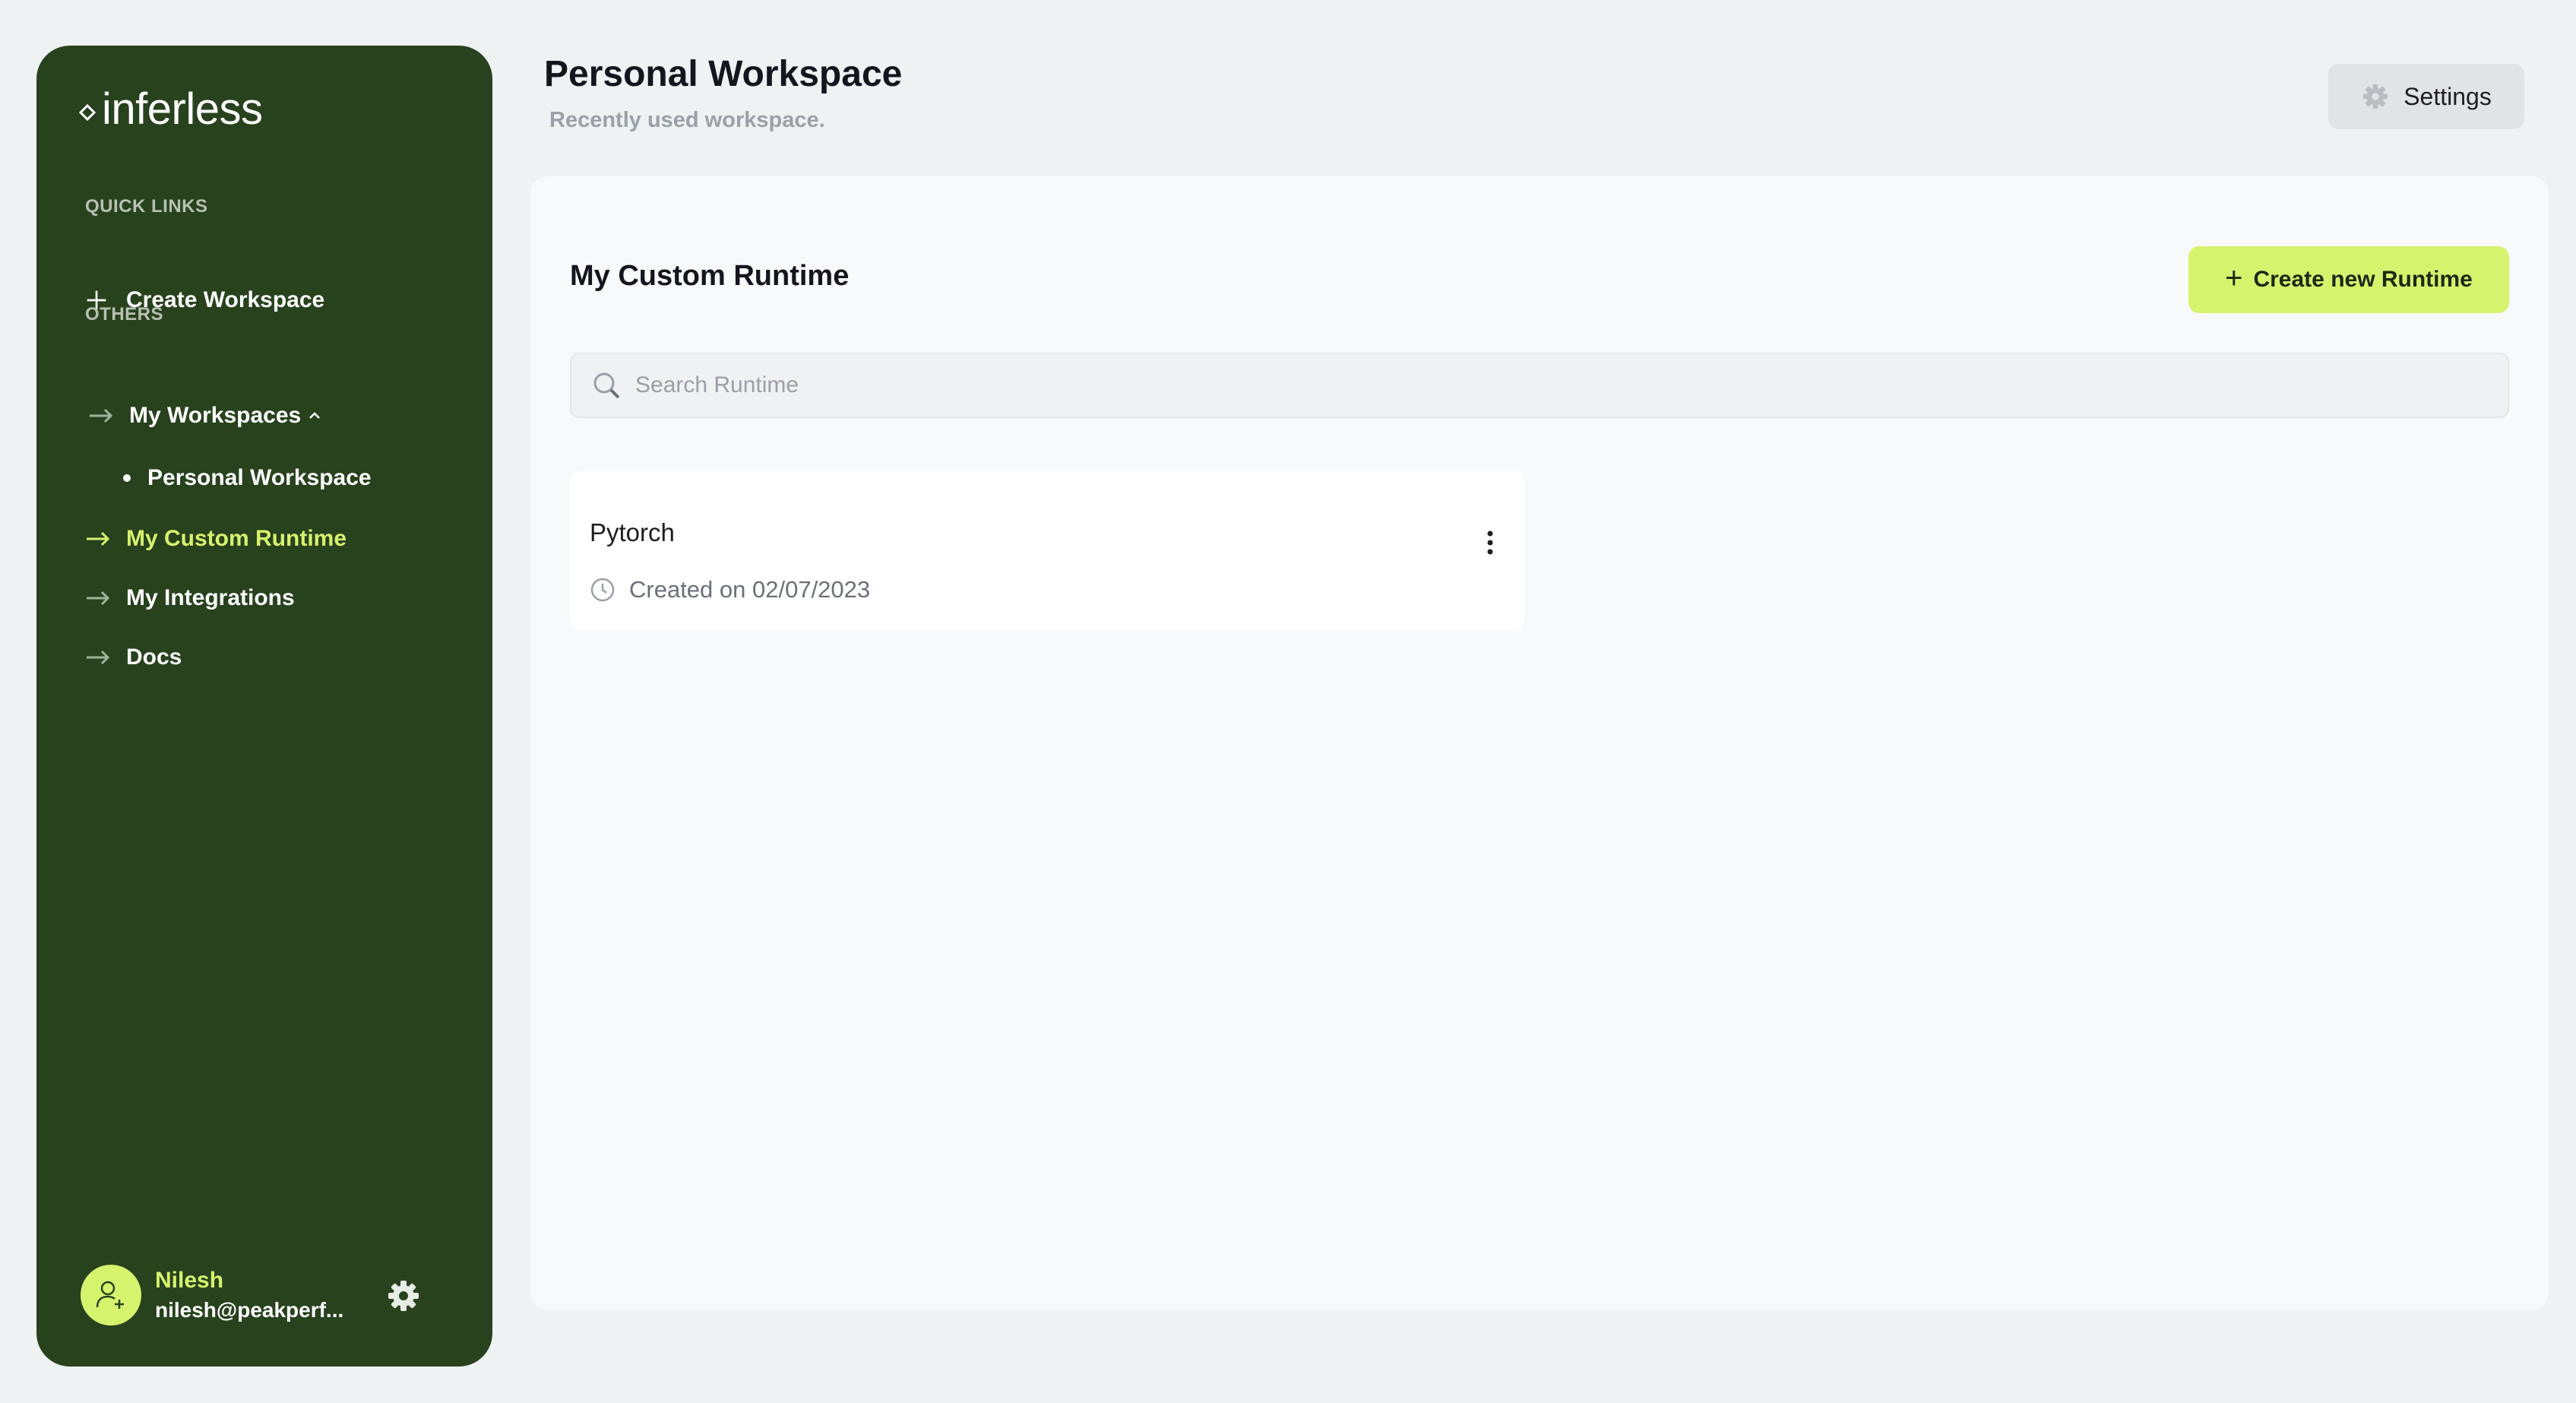 The image size is (2576, 1403). I want to click on my-workspaces-label: My Workspaces, so click(215, 415).